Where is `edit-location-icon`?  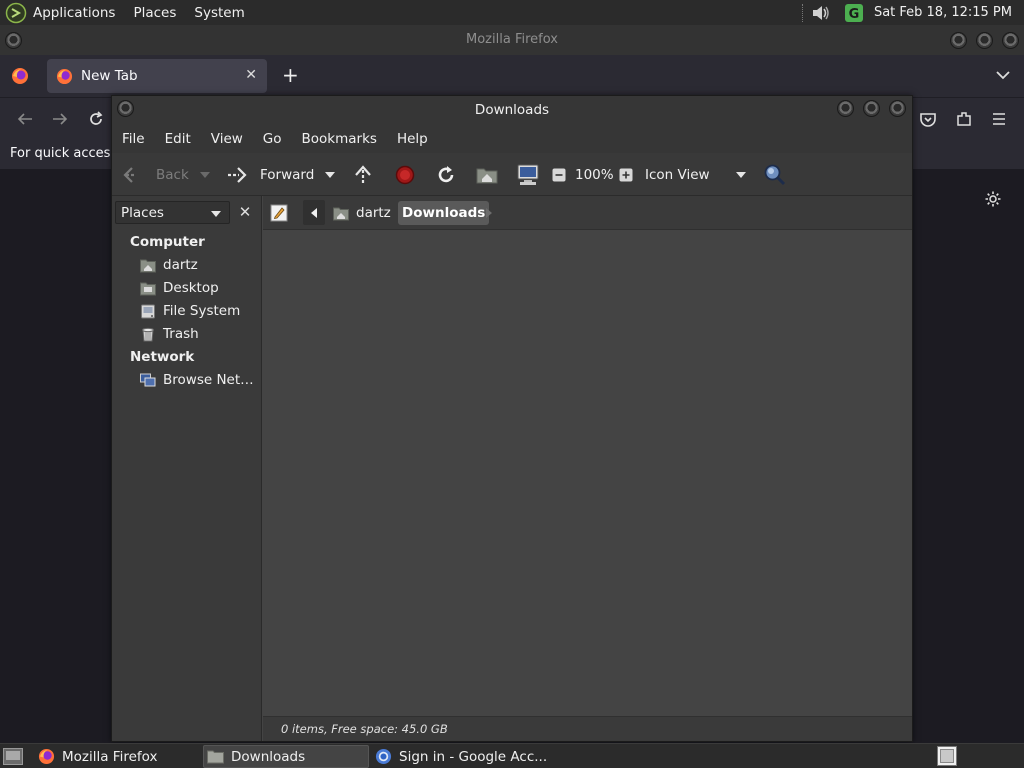 edit-location-icon is located at coordinates (279, 212).